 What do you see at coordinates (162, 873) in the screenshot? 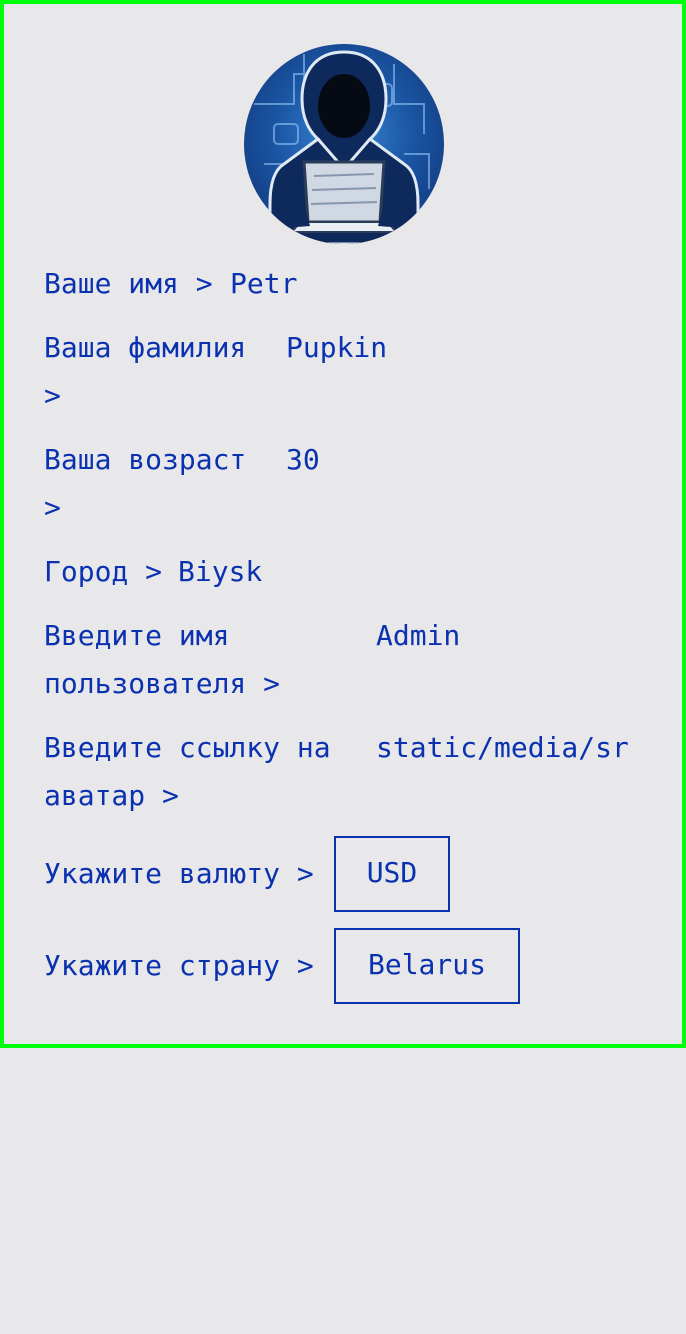
I see `currency-label: Укажите валюту` at bounding box center [162, 873].